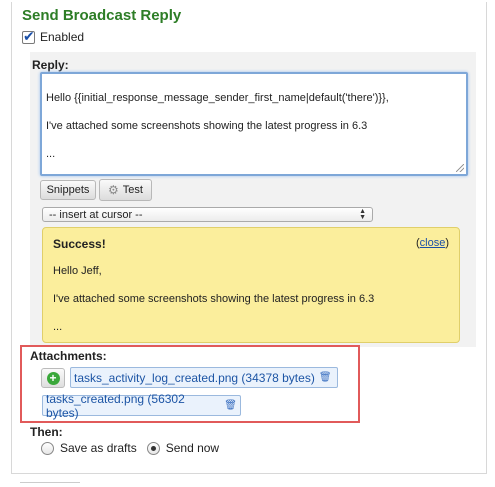 The image size is (495, 487). I want to click on insert-at-cursor-select: -- insert at cursor -- ▲ ▼, so click(207, 214).